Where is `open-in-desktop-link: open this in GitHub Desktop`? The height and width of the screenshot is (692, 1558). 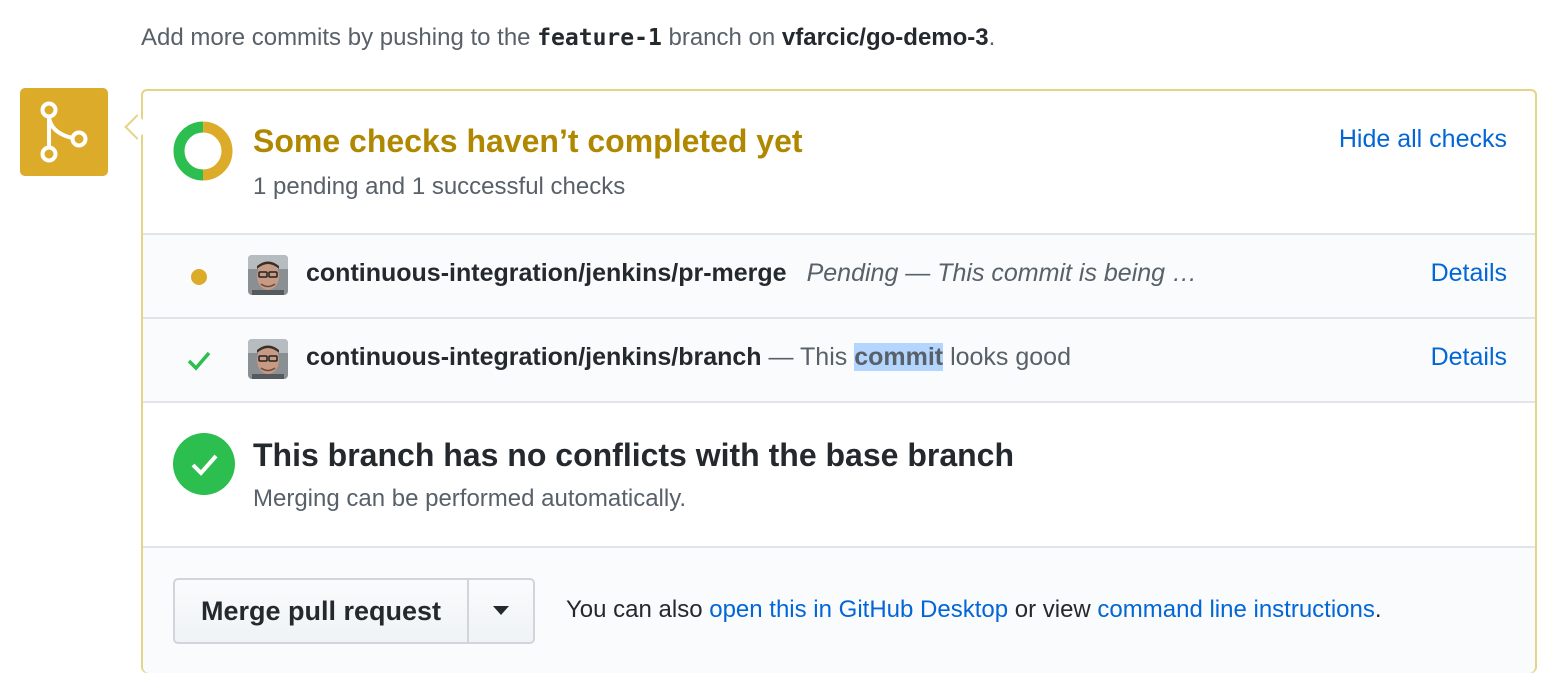 open-in-desktop-link: open this in GitHub Desktop is located at coordinates (858, 609).